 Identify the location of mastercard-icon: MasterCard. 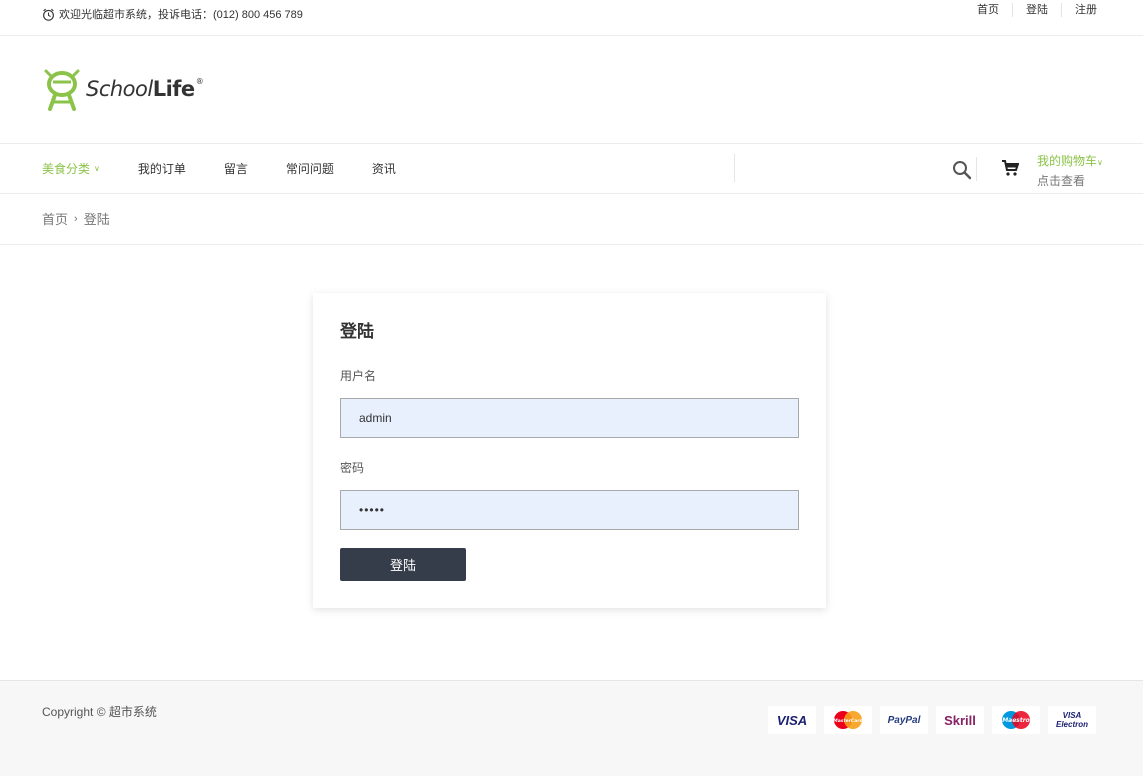
(848, 720).